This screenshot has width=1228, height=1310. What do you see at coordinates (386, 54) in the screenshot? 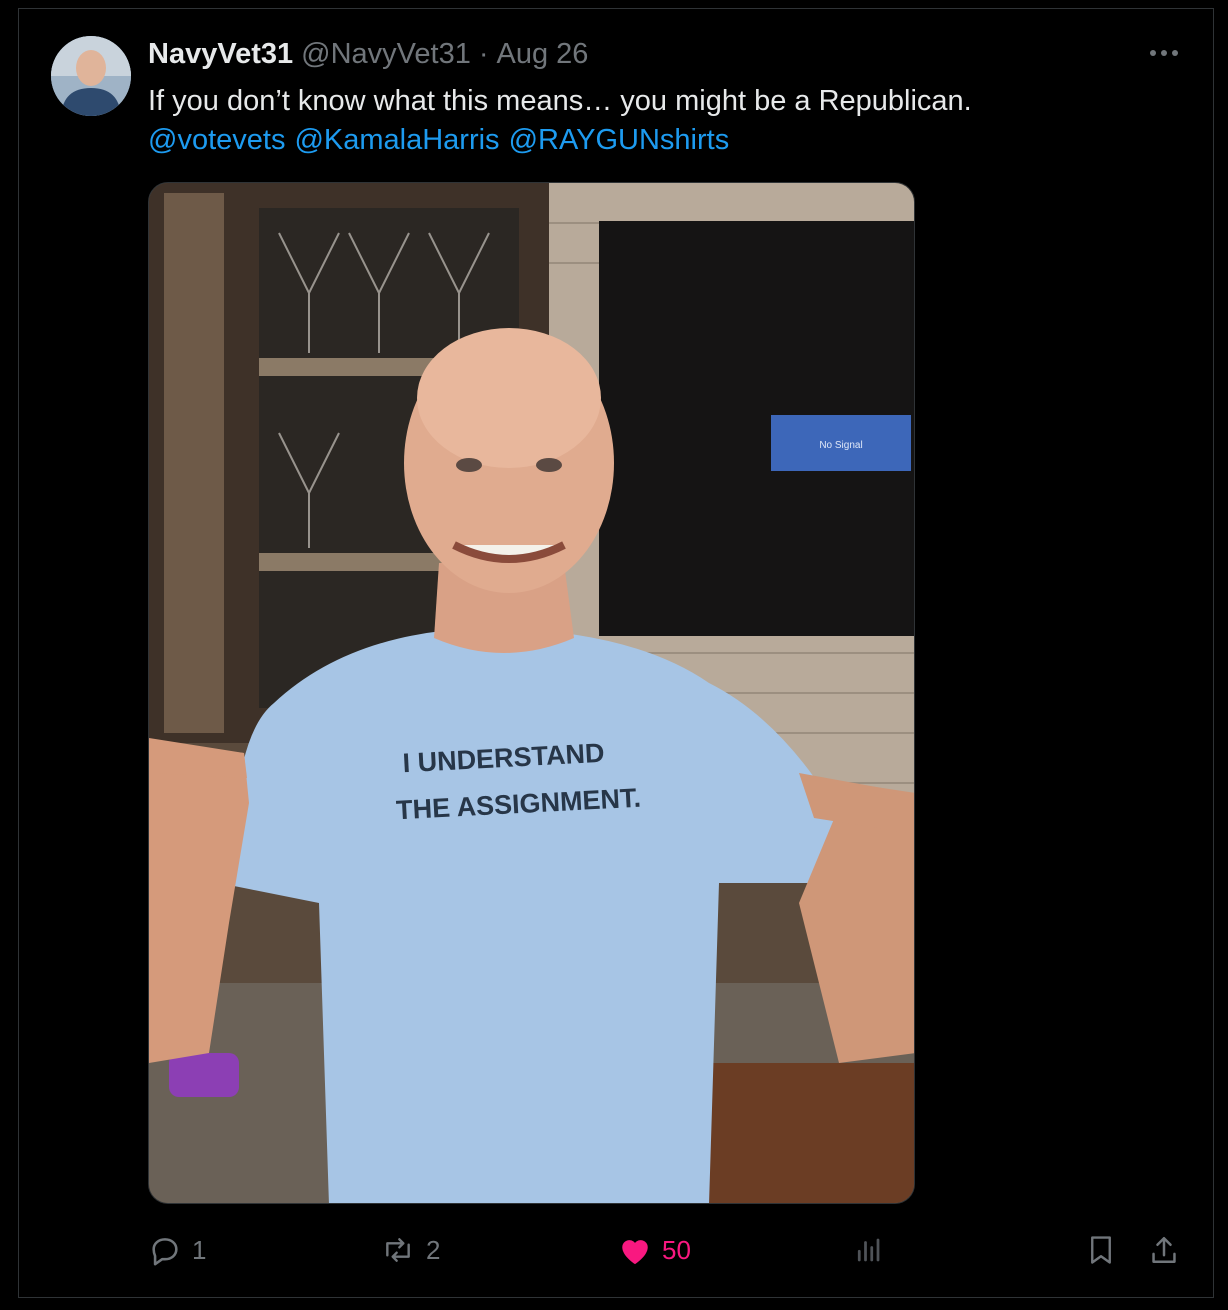
I see `handle: @NavyVet31` at bounding box center [386, 54].